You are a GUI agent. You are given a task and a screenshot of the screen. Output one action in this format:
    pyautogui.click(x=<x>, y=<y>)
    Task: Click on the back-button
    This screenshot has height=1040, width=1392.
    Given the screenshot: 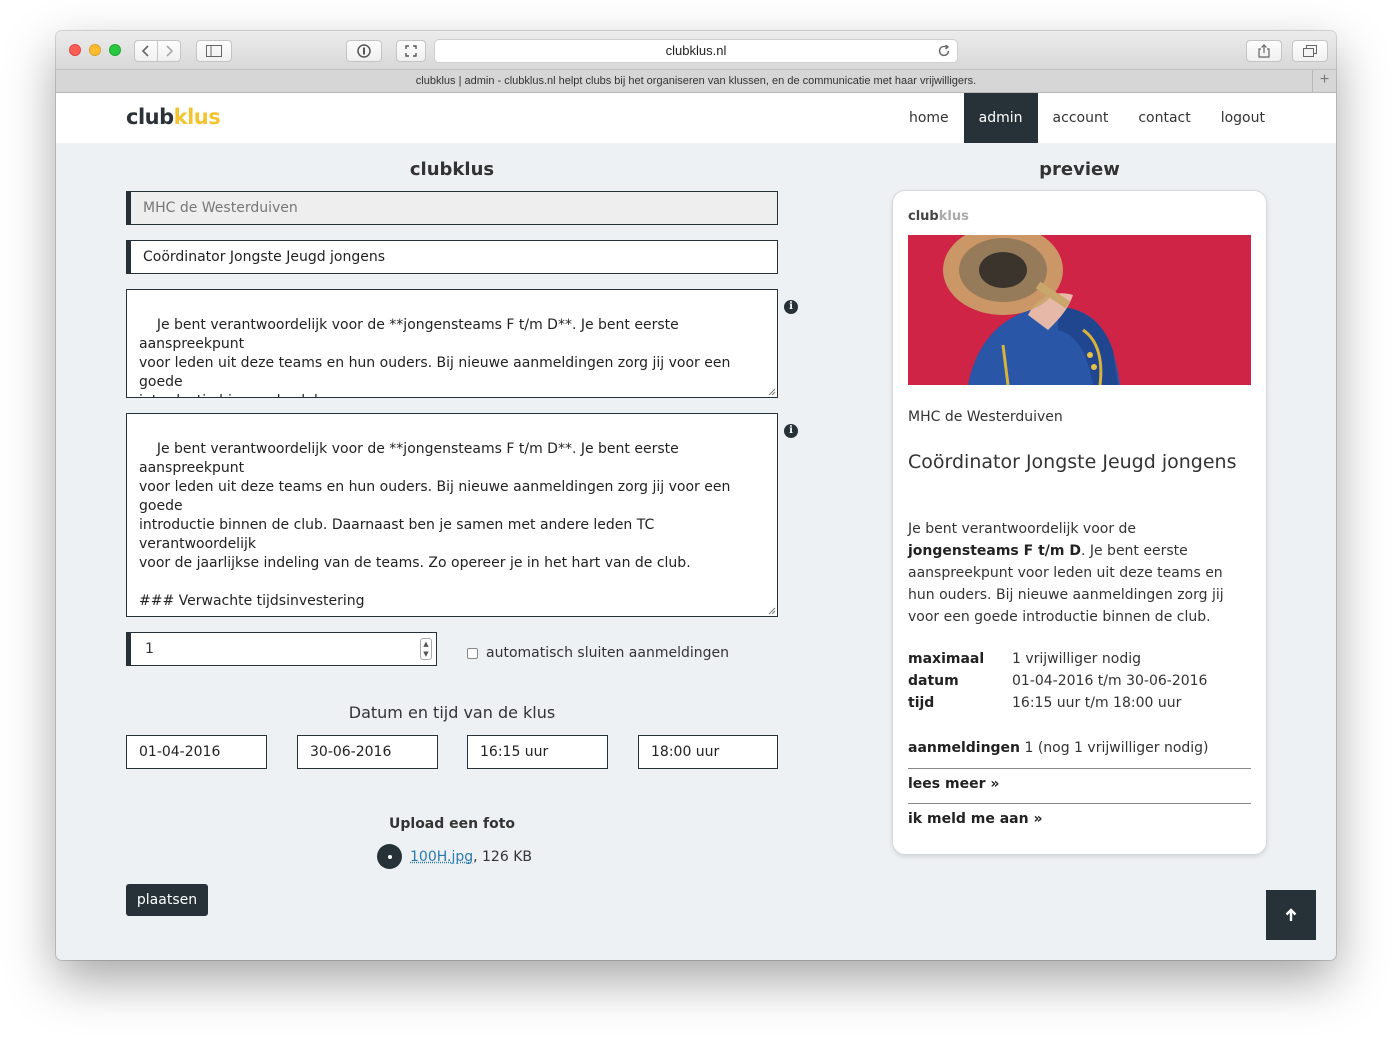 What is the action you would take?
    pyautogui.click(x=146, y=51)
    